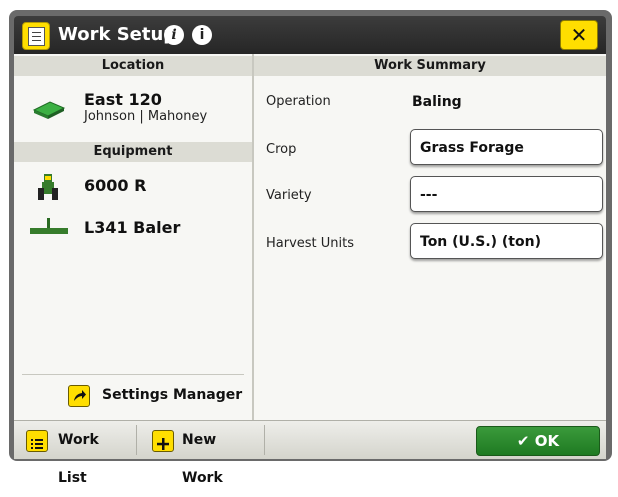 This screenshot has height=497, width=618. I want to click on help-icon: i, so click(174, 35).